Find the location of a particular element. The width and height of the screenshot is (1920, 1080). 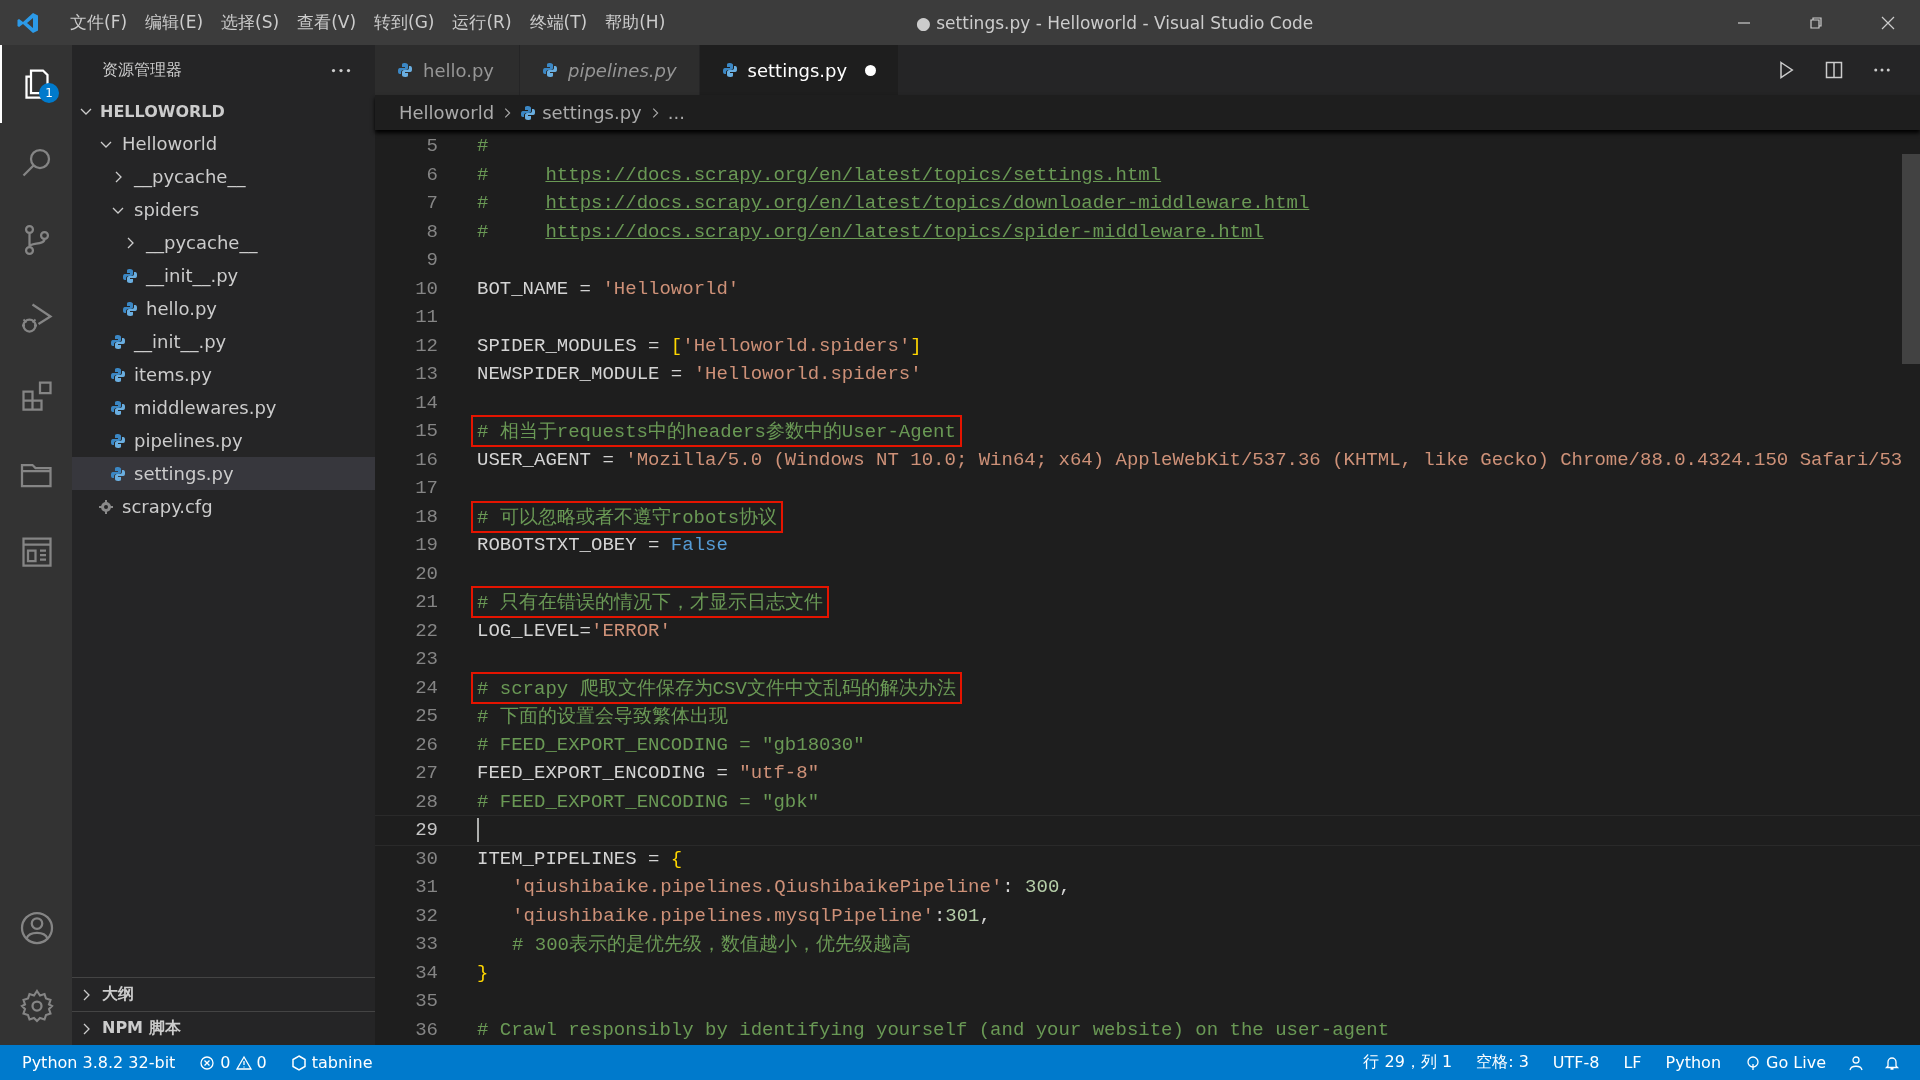

menu-item: 帮助(H) is located at coordinates (635, 22).